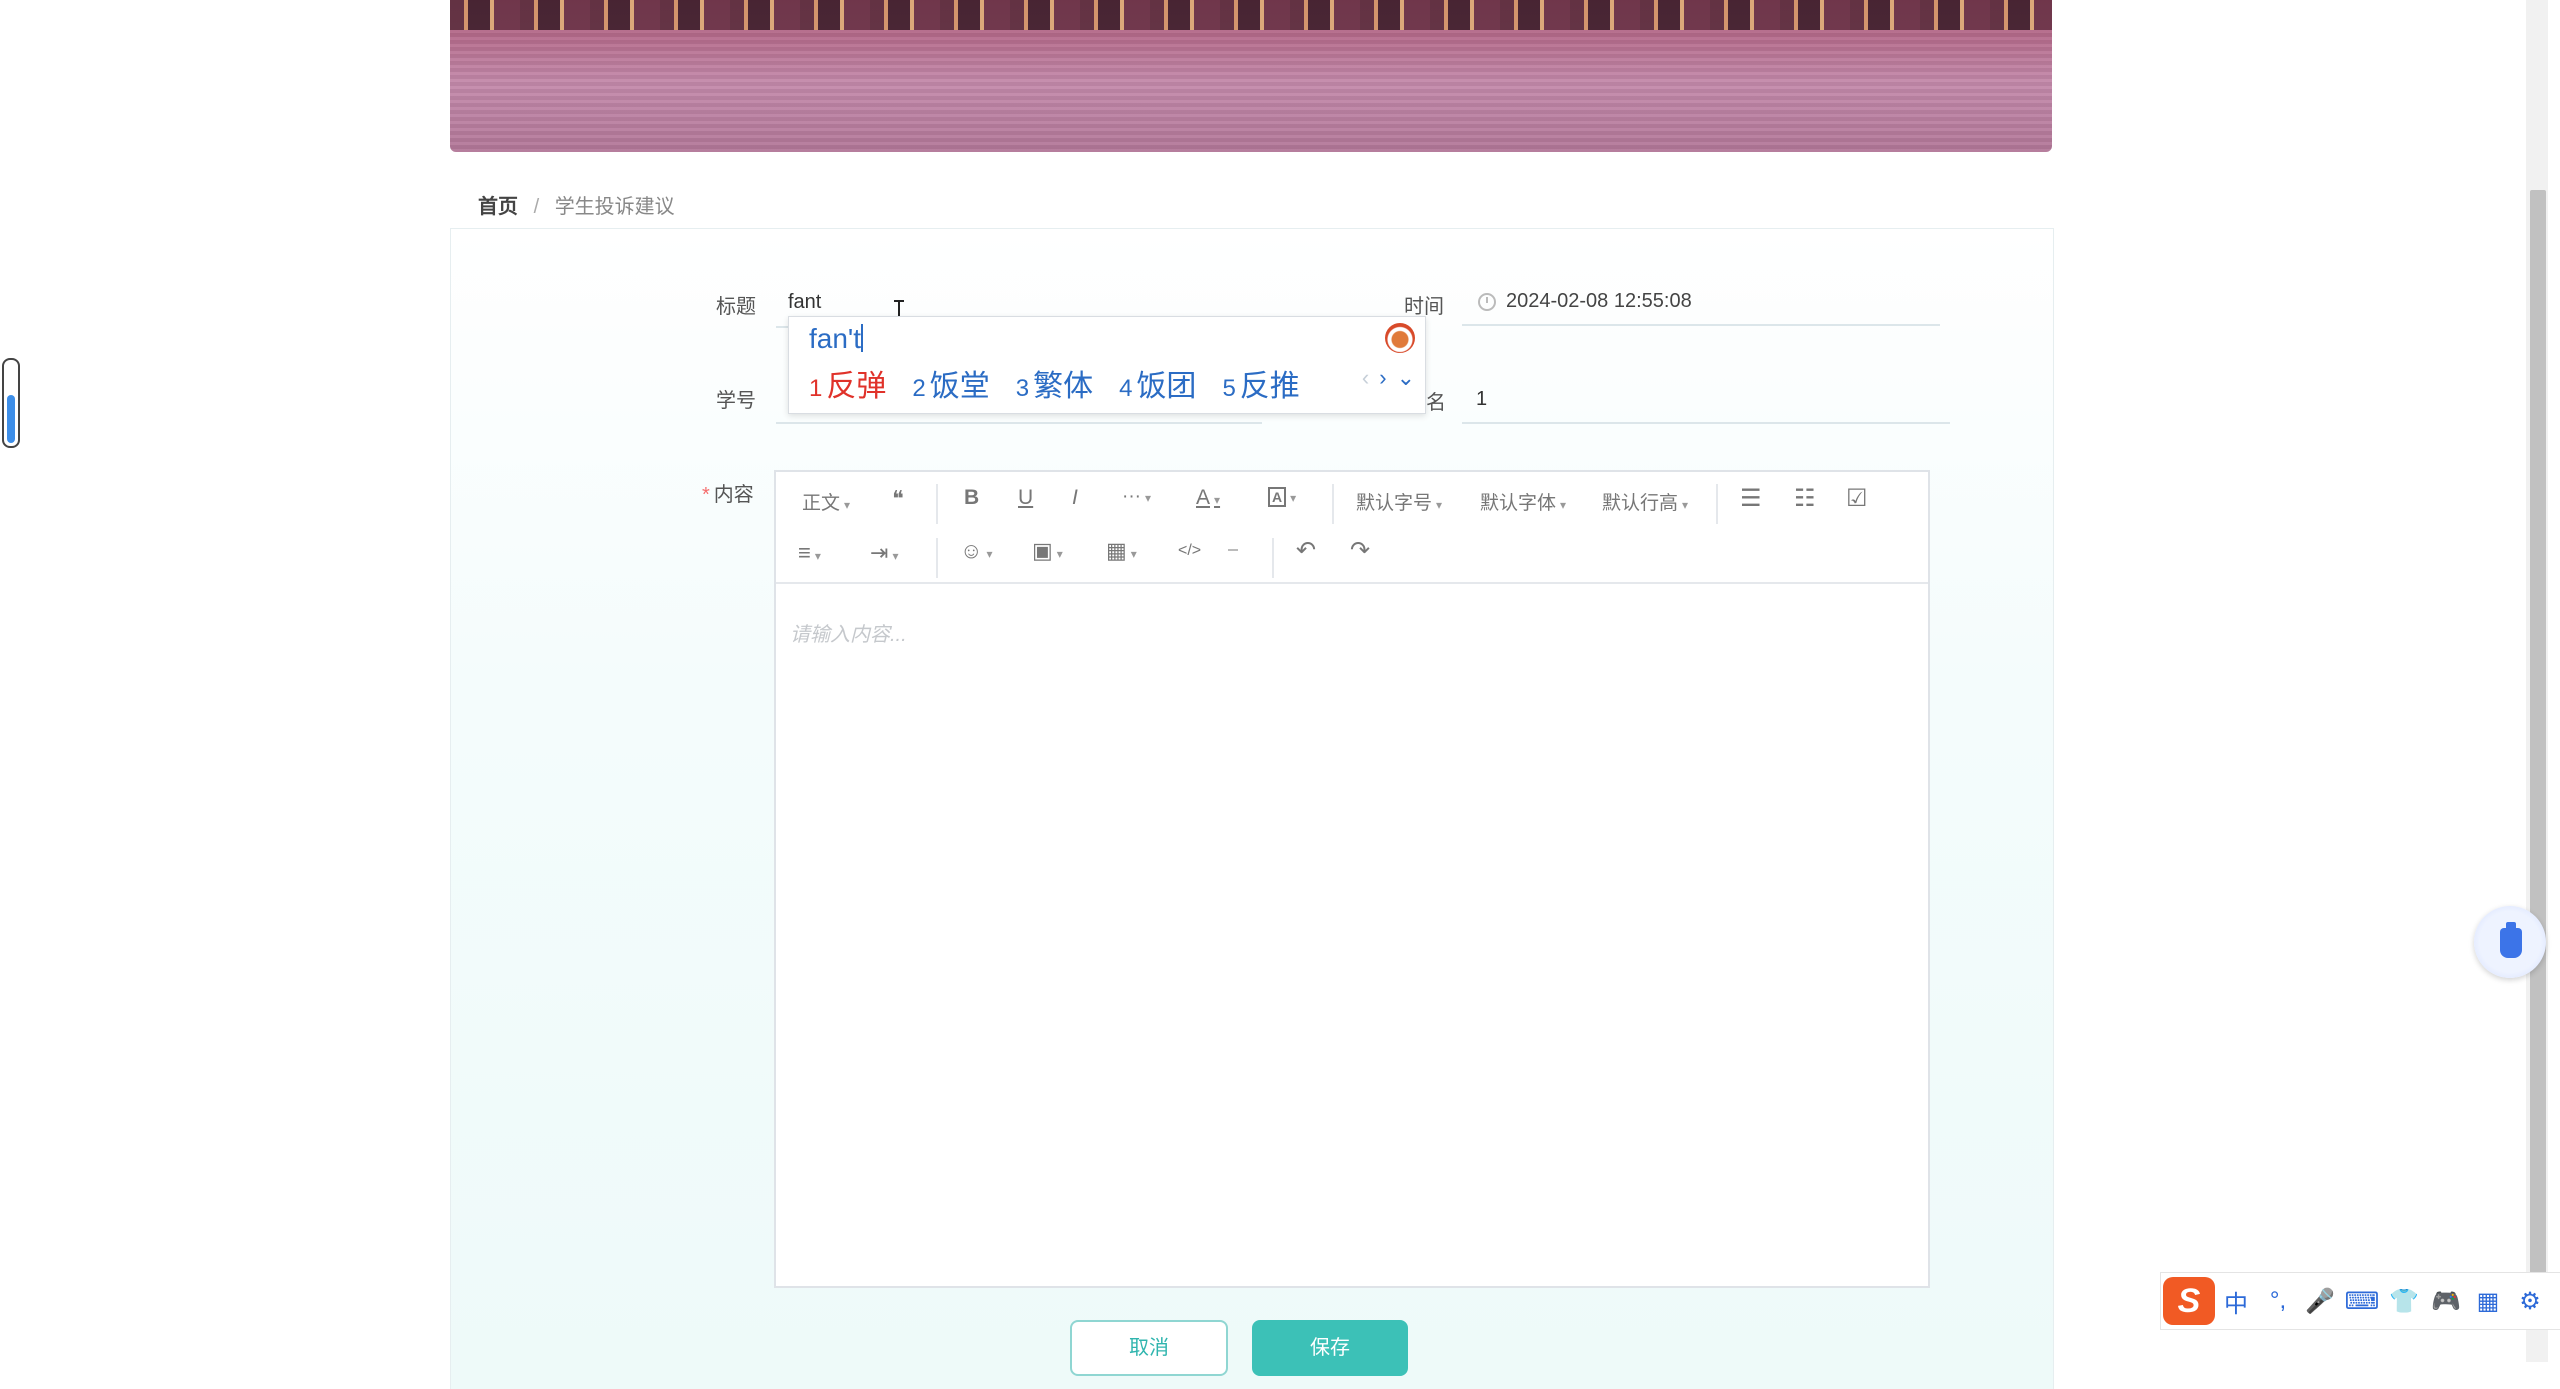  I want to click on ime-candidate-1: 1 反弹, so click(847, 383).